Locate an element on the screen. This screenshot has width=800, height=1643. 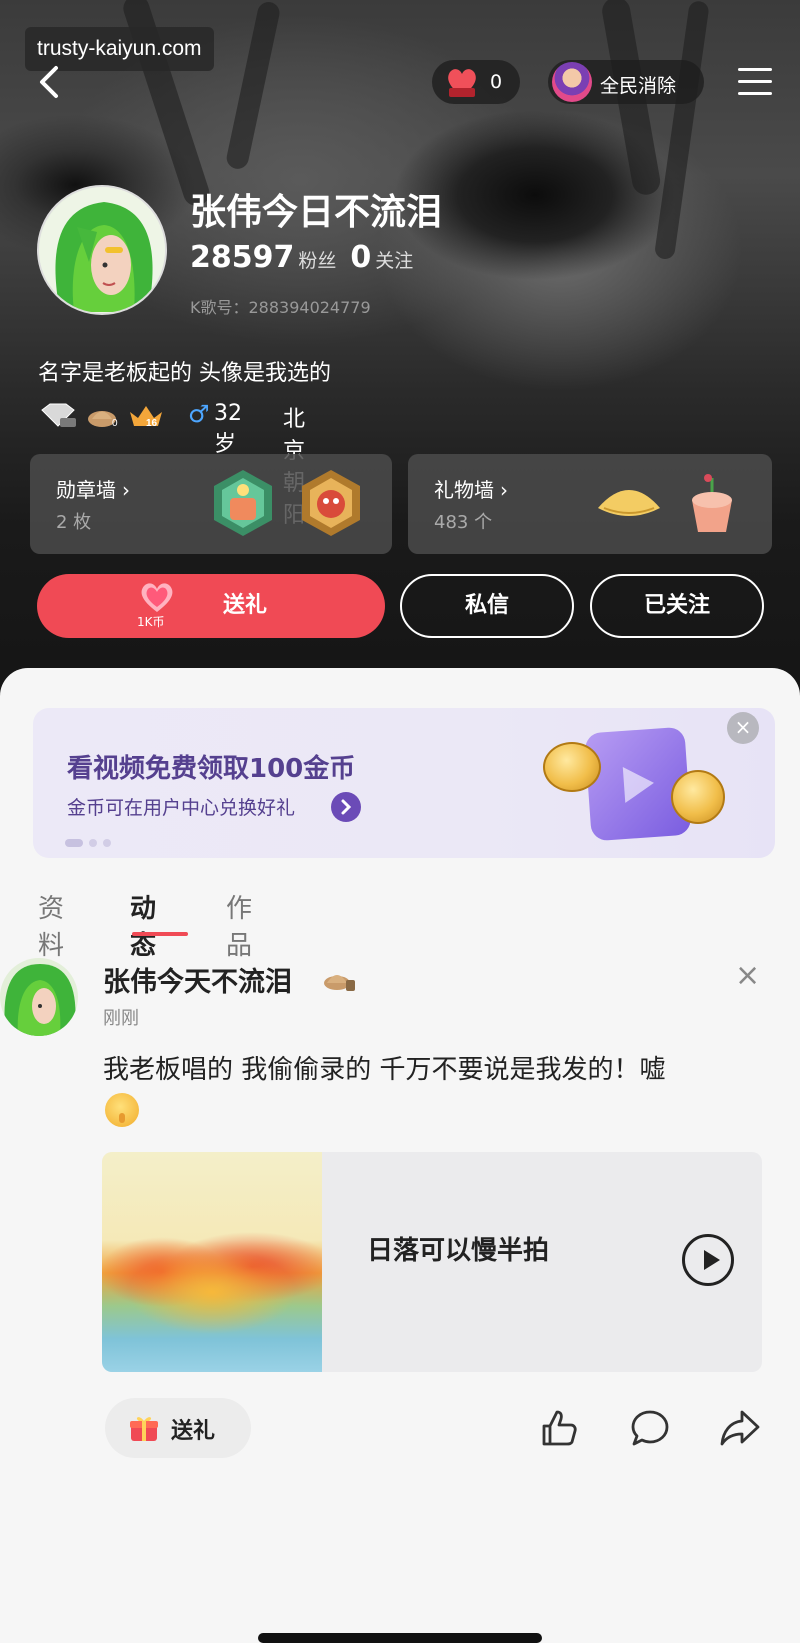
tab-feed: 动态 is located at coordinates (143, 925).